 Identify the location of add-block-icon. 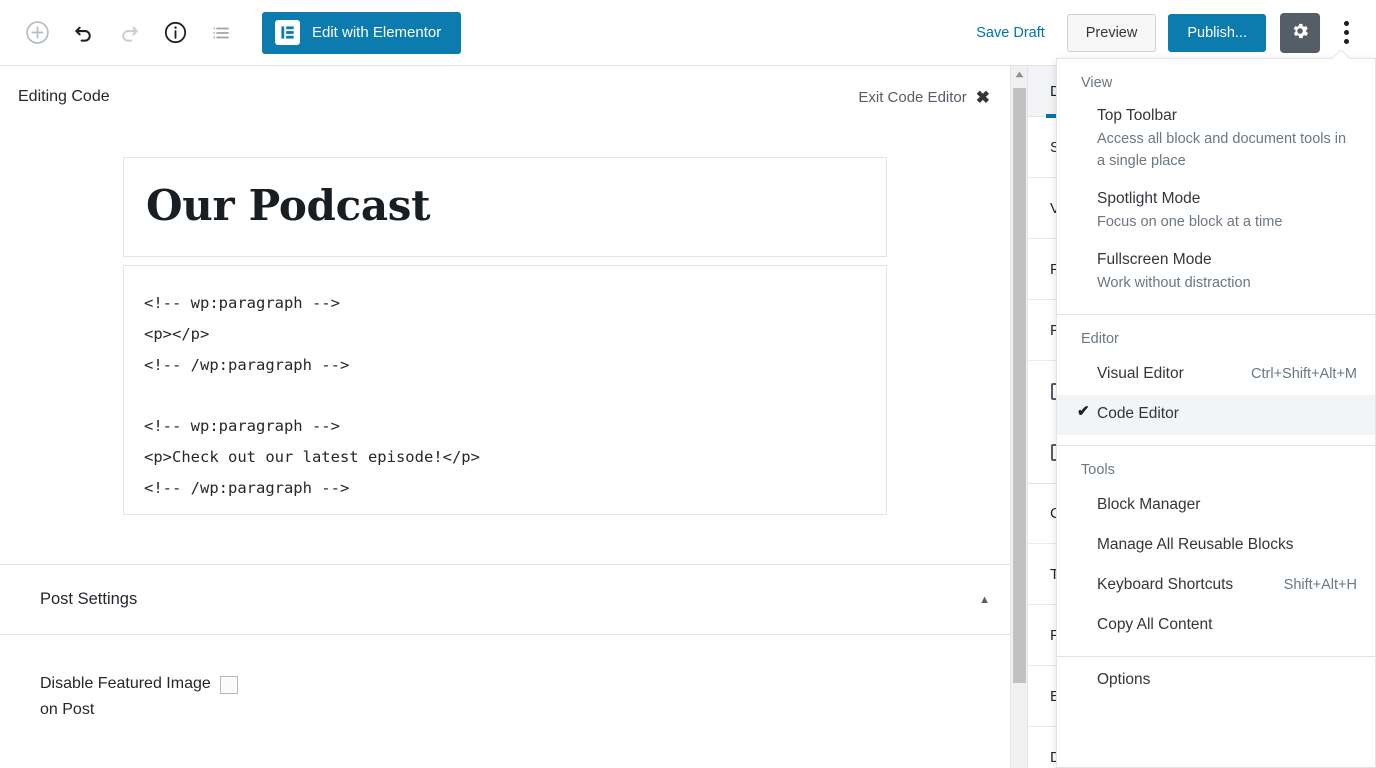
(37, 33).